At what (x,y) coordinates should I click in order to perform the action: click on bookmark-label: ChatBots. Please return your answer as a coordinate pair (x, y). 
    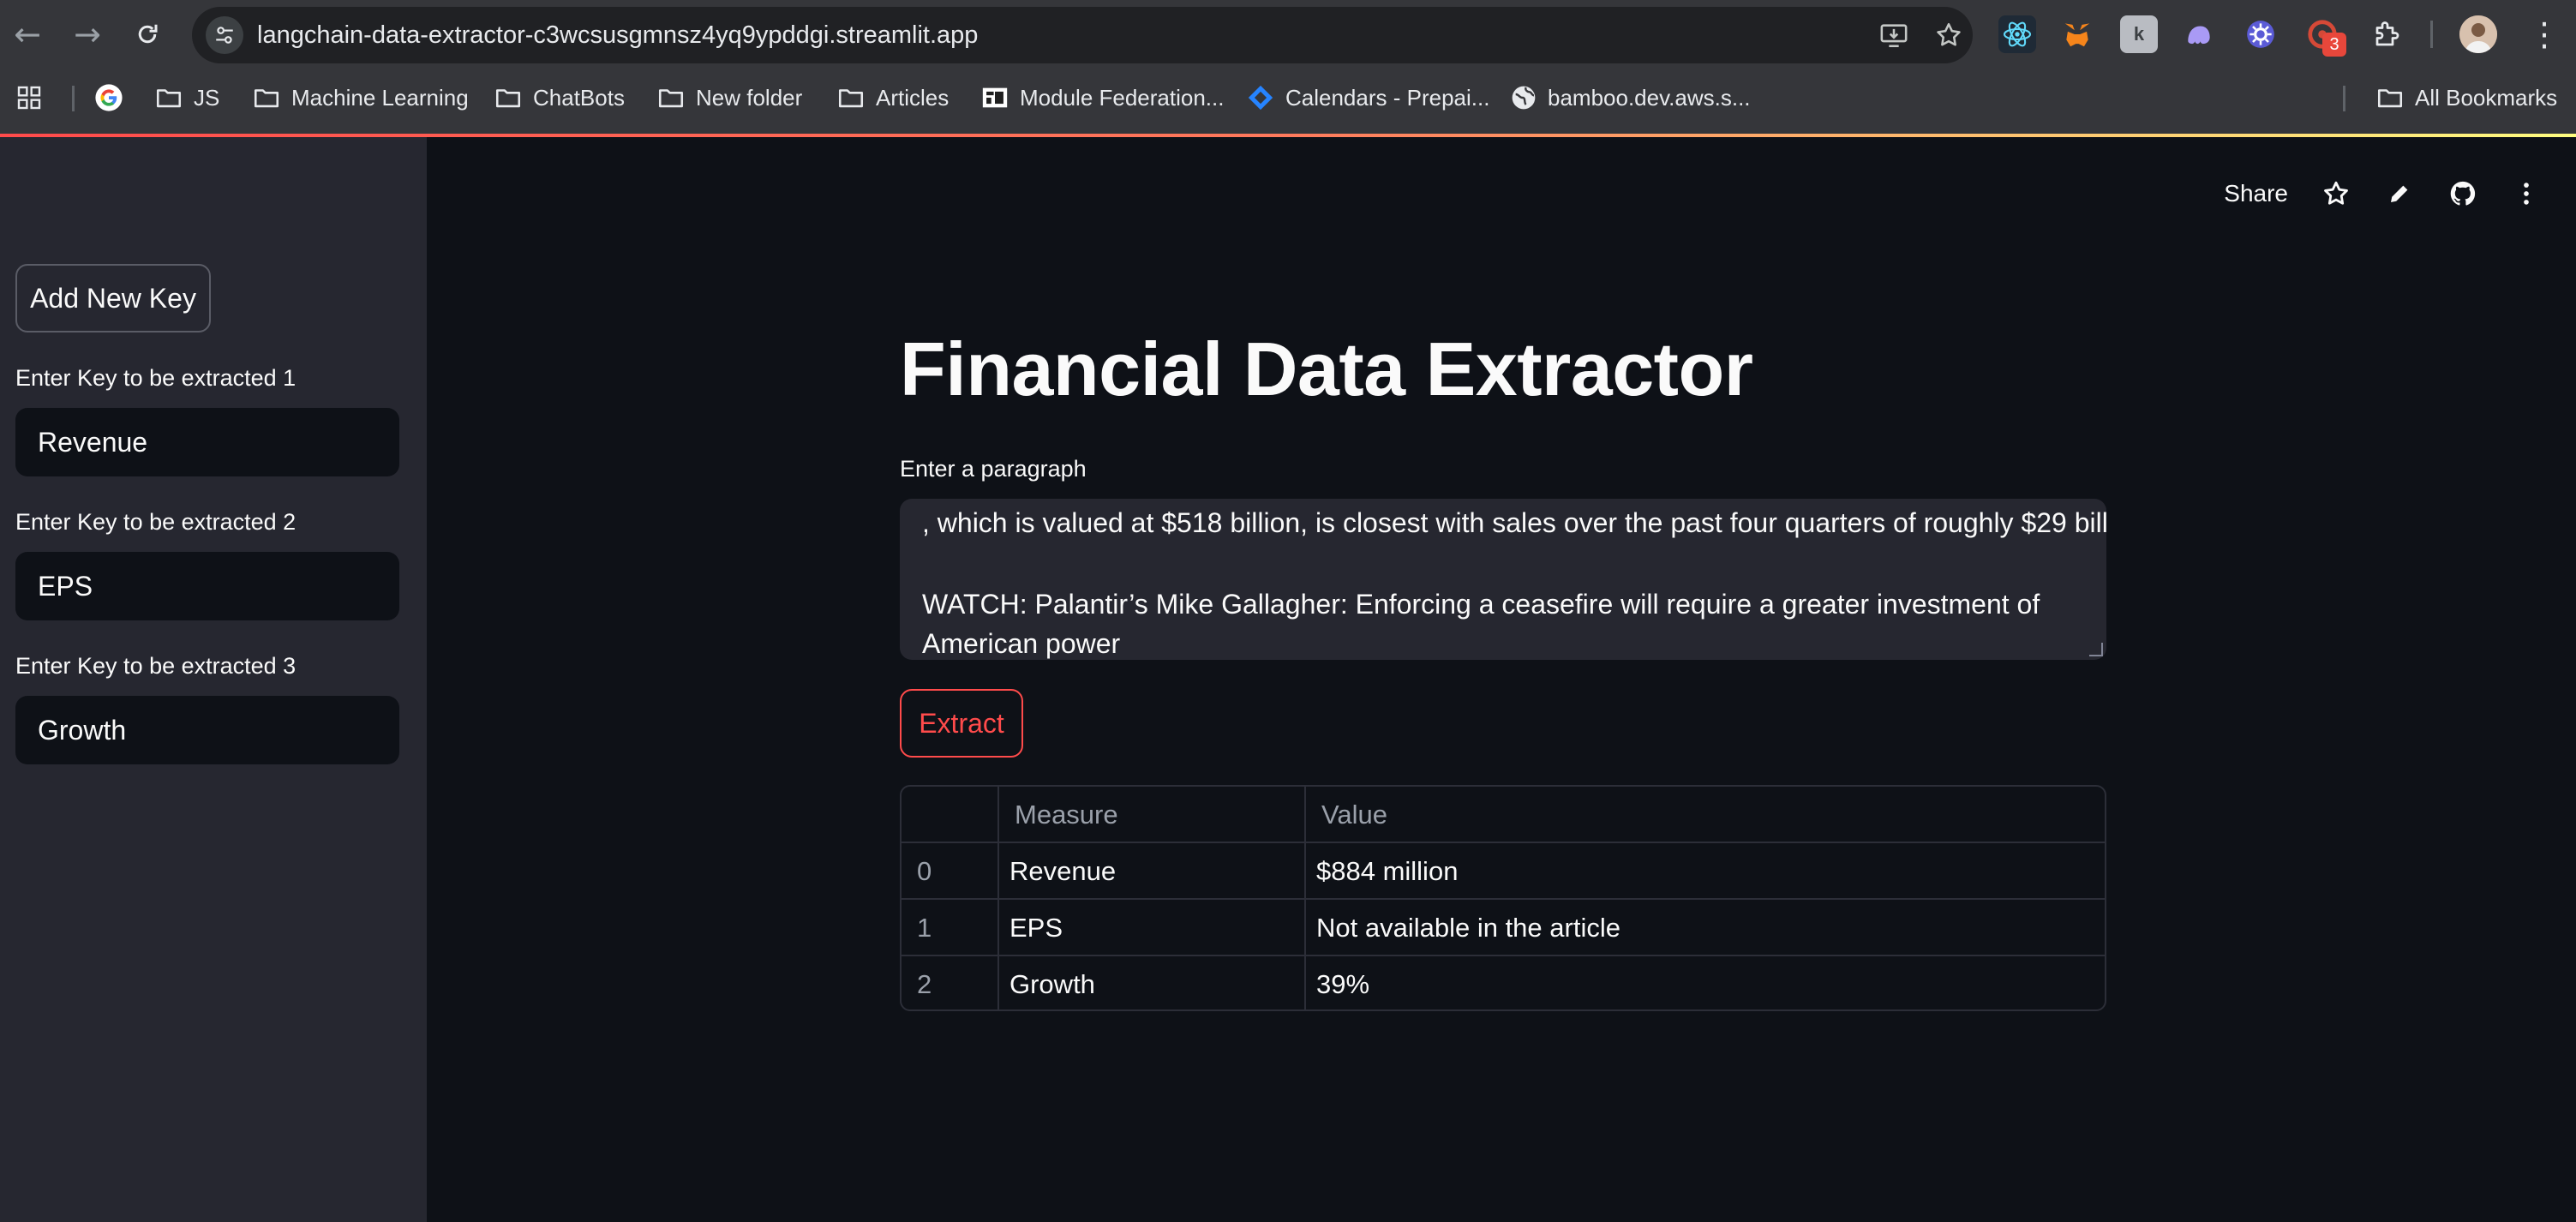
    Looking at the image, I should click on (579, 97).